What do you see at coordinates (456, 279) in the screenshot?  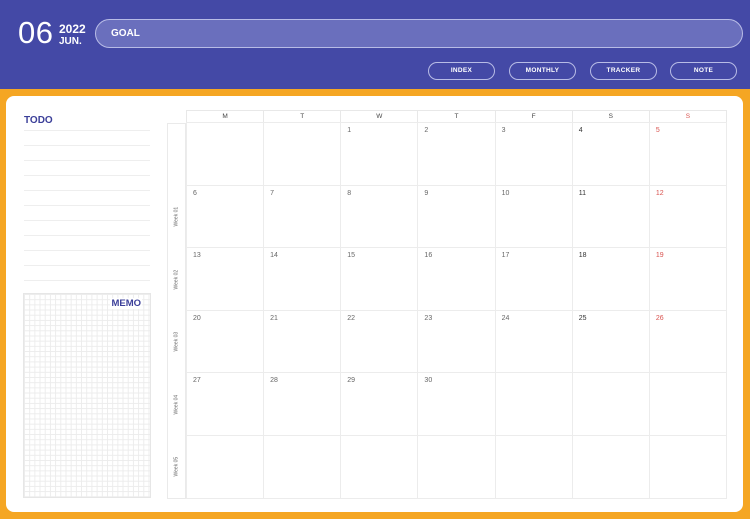 I see `calendar-day-cell: 16` at bounding box center [456, 279].